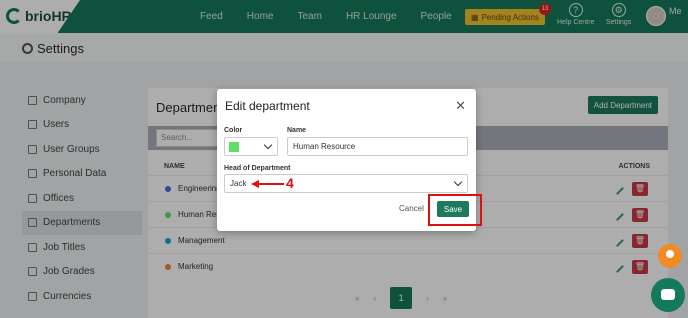 Image resolution: width=688 pixels, height=318 pixels. What do you see at coordinates (251, 146) in the screenshot?
I see `color-select` at bounding box center [251, 146].